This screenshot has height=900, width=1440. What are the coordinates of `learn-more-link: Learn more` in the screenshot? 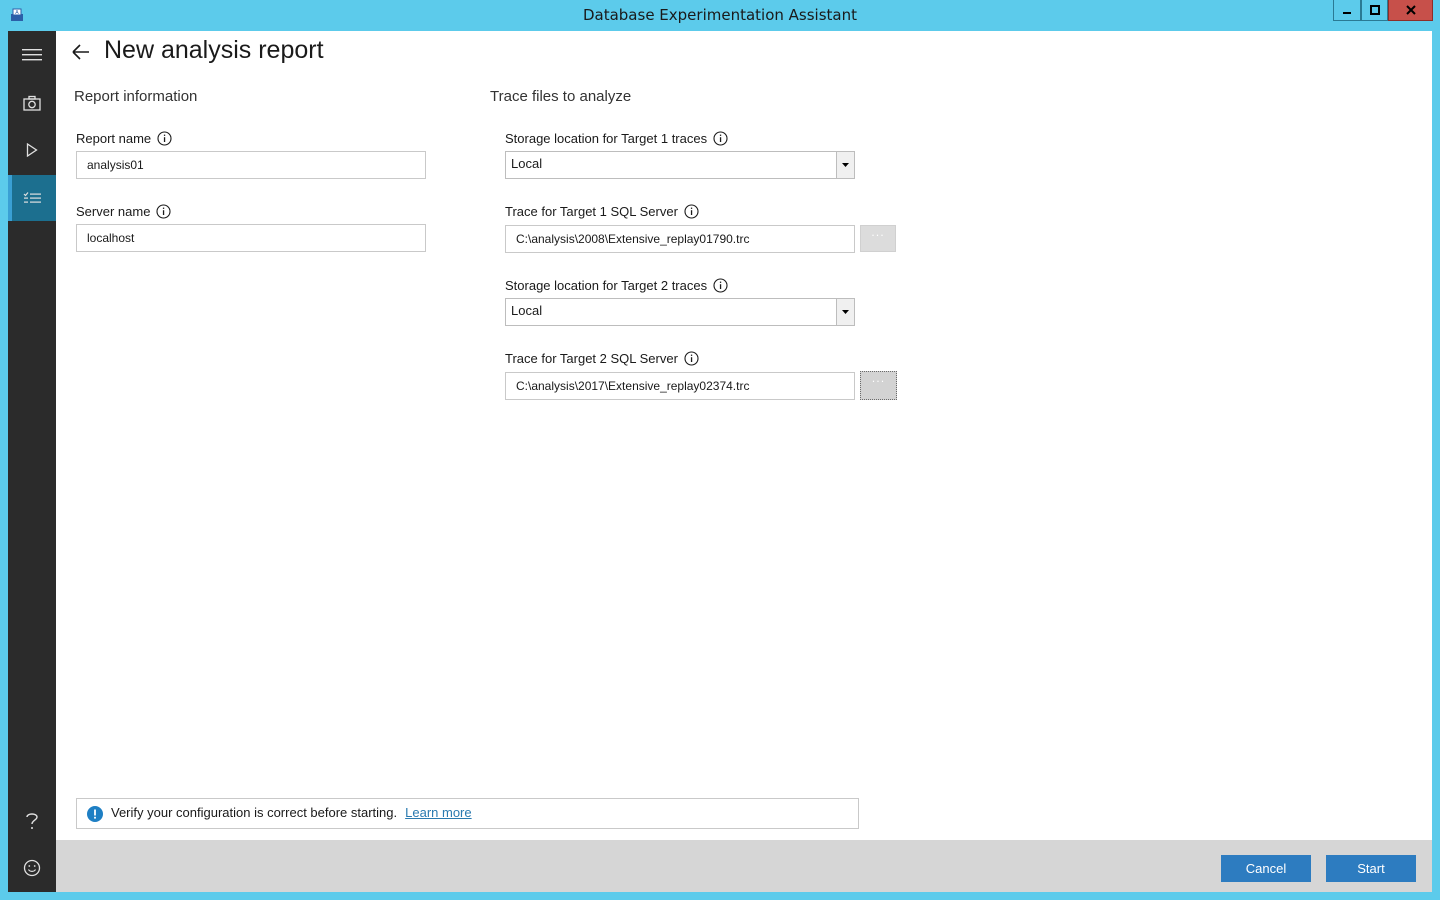 It's located at (438, 812).